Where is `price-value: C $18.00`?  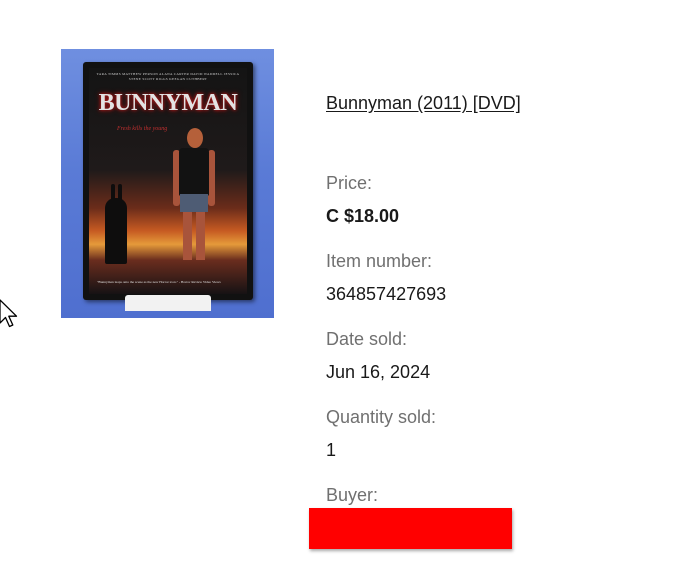
price-value: C $18.00 is located at coordinates (363, 216).